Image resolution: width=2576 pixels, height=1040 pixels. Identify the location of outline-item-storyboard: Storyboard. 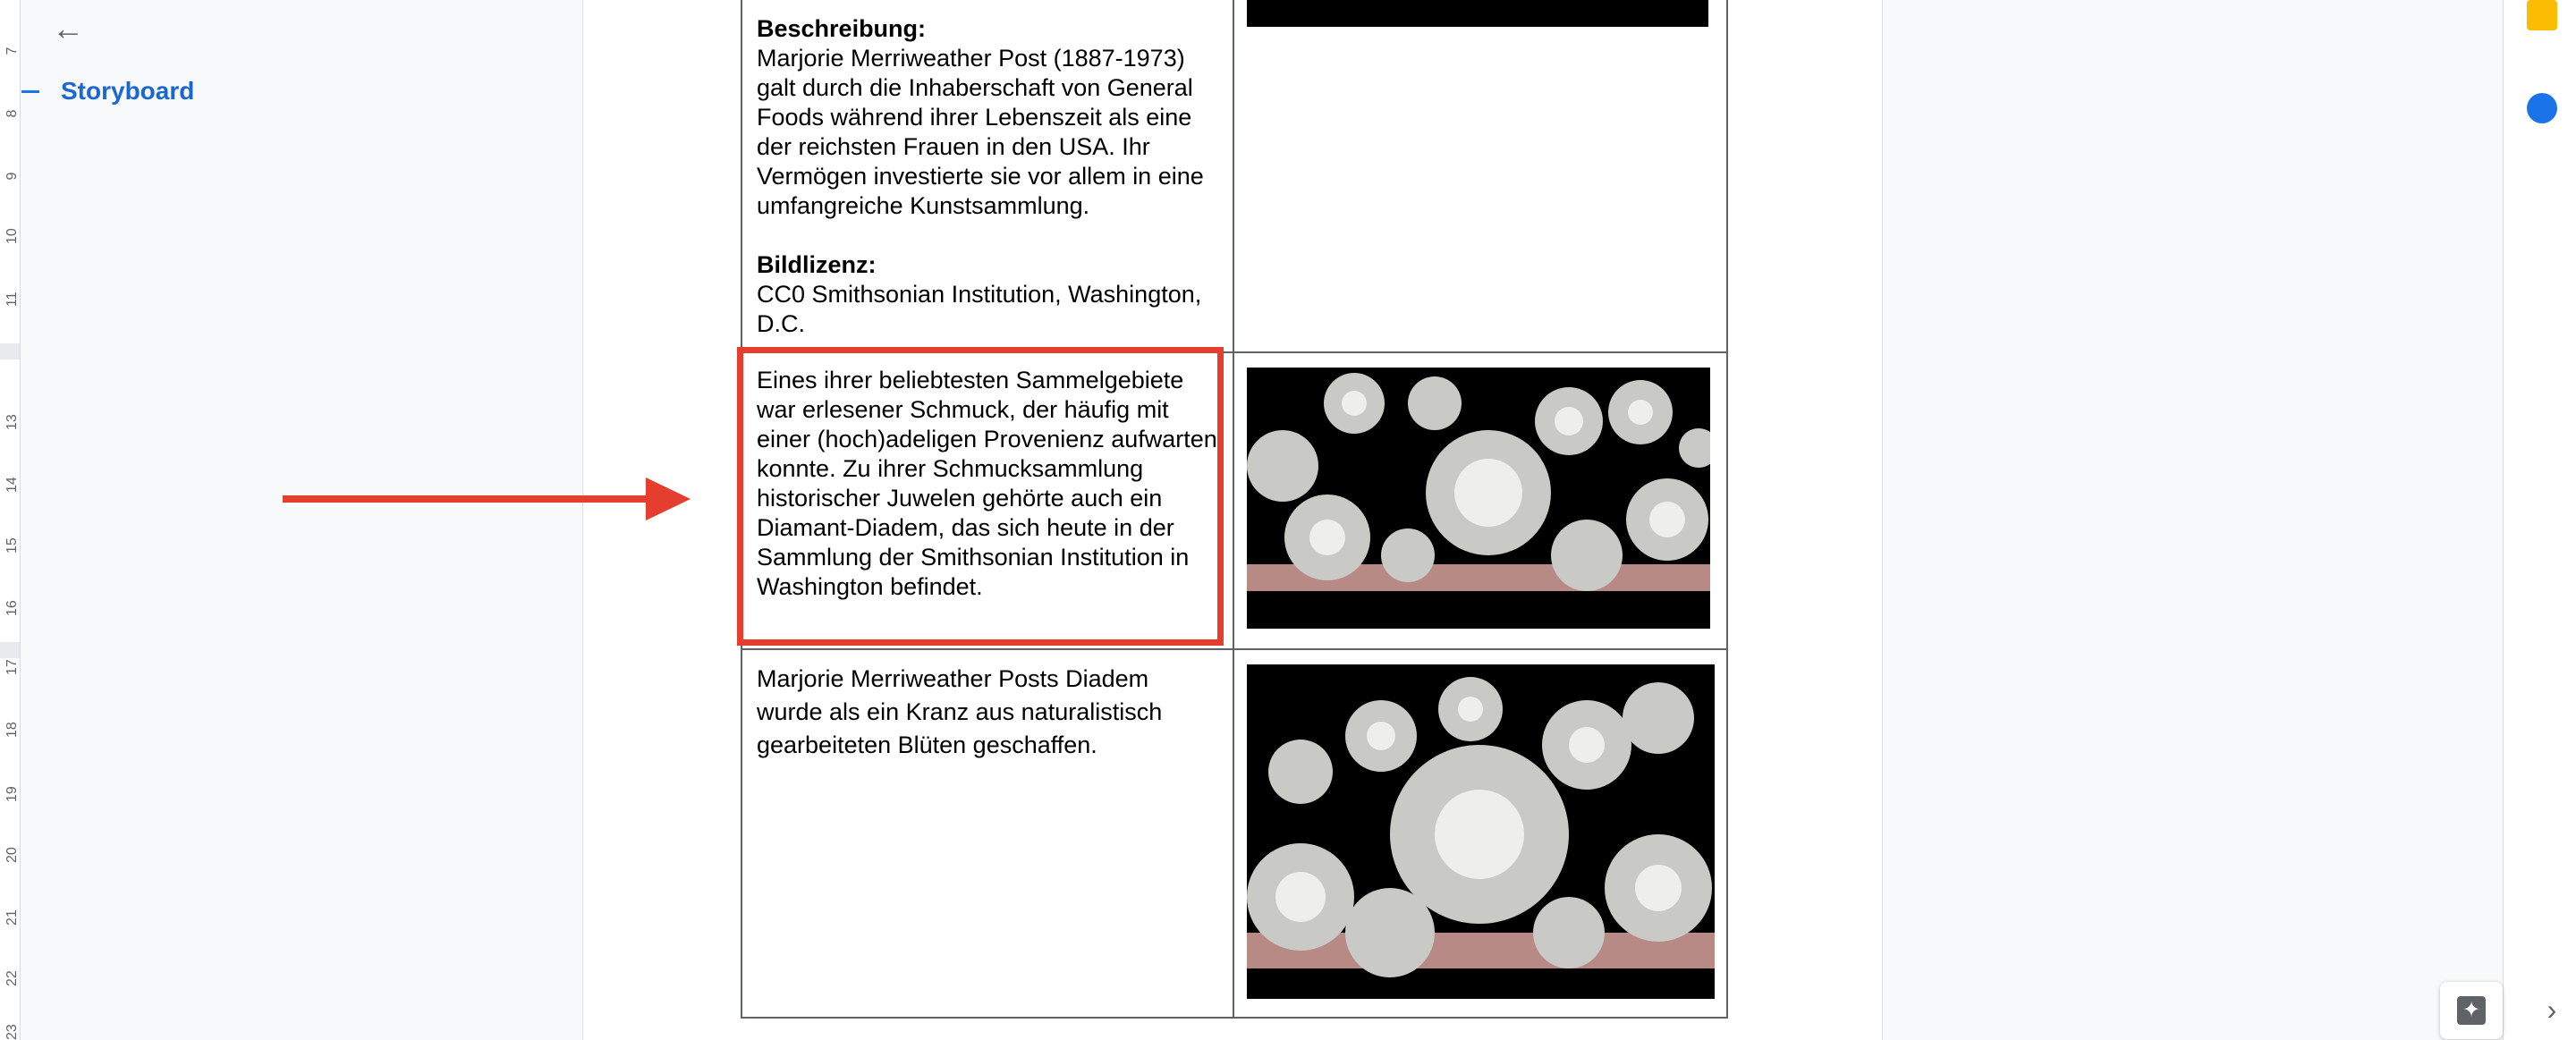
(107, 91).